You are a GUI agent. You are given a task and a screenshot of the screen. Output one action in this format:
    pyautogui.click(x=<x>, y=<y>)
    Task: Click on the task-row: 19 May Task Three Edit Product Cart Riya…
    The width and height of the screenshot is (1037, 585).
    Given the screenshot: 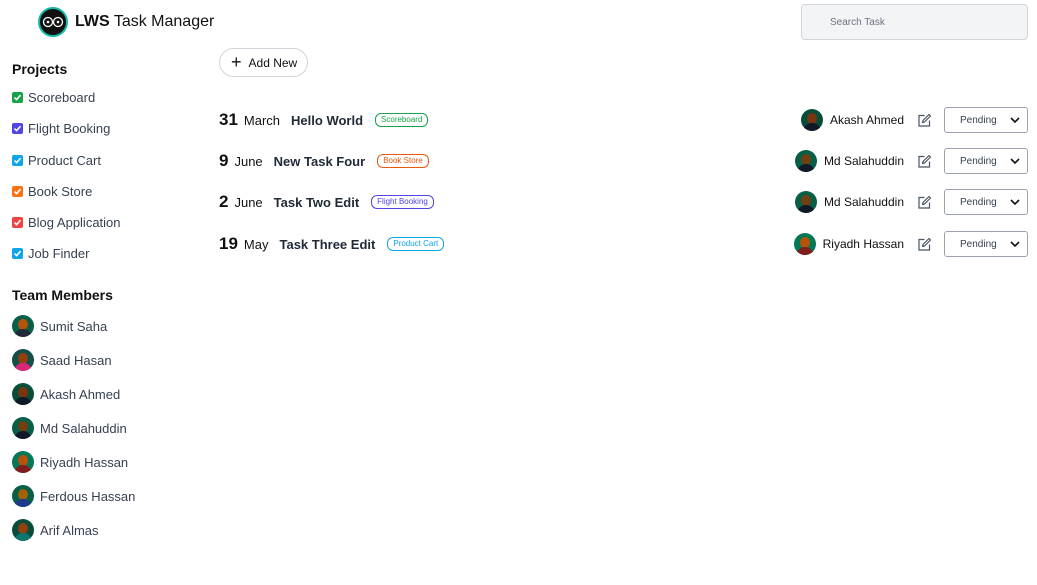 What is the action you would take?
    pyautogui.click(x=623, y=244)
    